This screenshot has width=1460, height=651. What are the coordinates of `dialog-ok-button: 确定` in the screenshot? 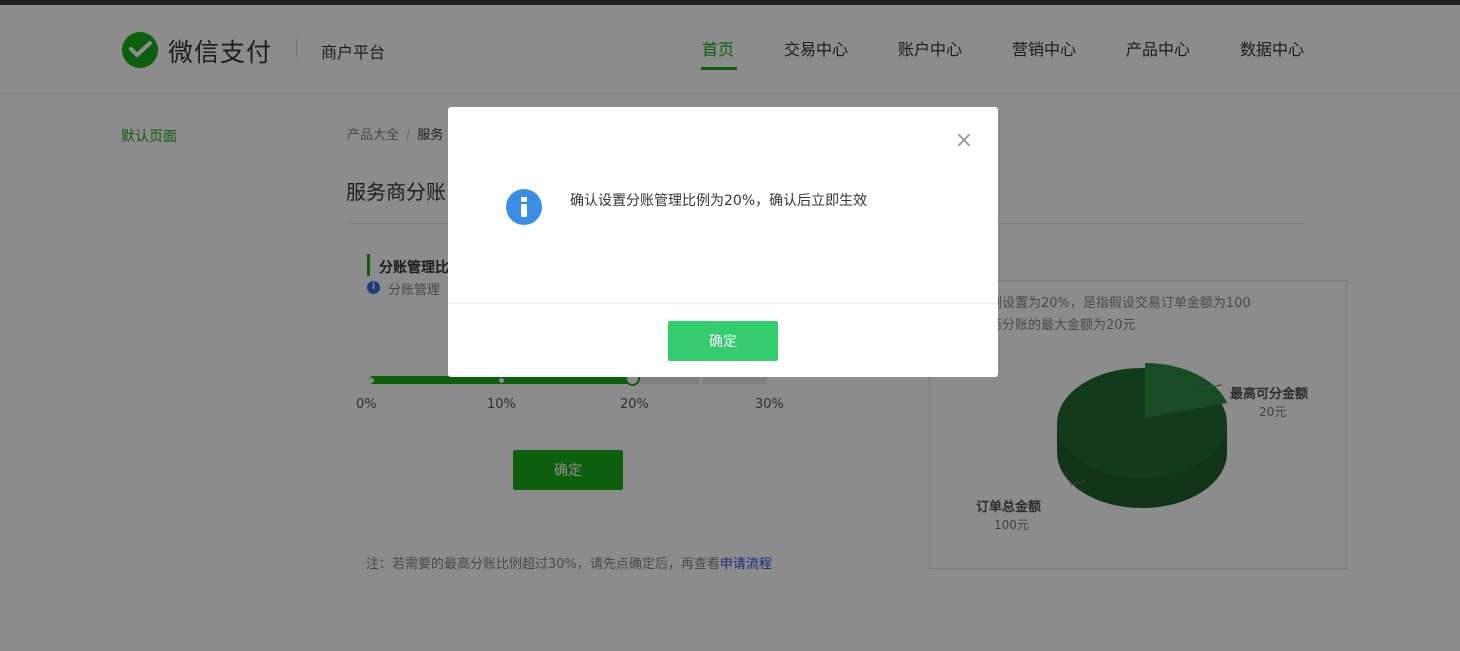 It's located at (723, 341).